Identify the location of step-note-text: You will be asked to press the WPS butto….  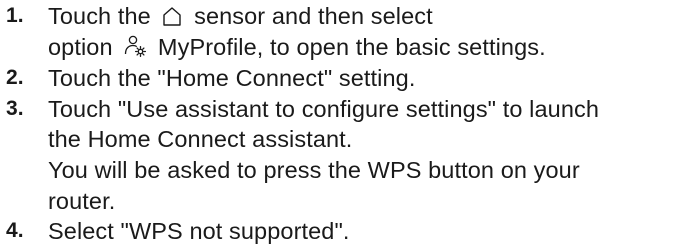
(314, 170).